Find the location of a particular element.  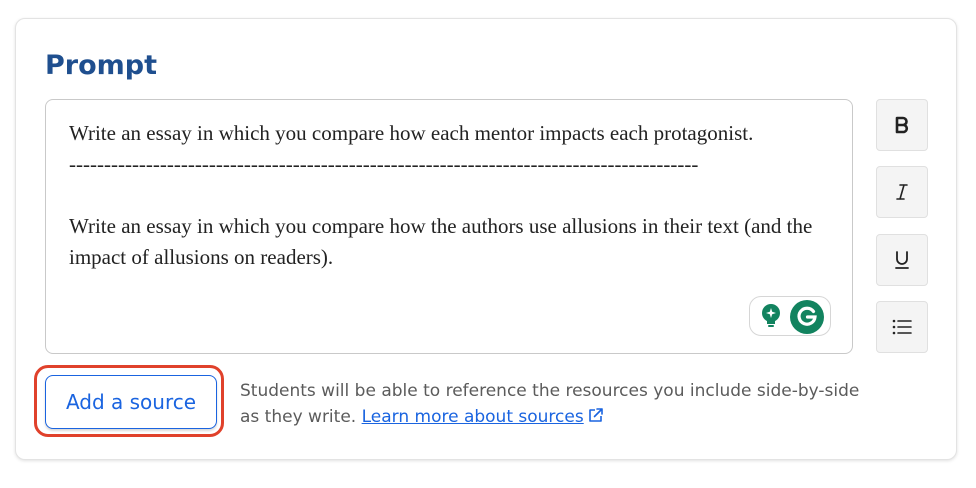

learn-more-link: Learn more about sources is located at coordinates (483, 417).